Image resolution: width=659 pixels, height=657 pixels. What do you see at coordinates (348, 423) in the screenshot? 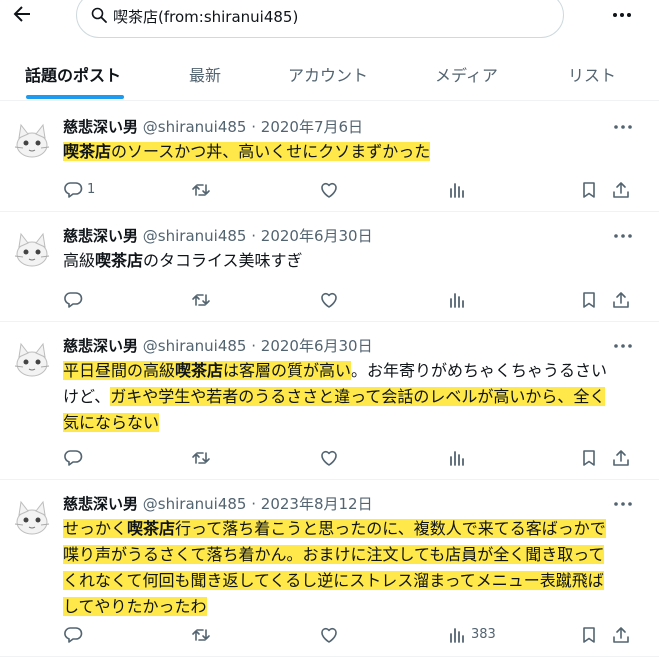
I see `post-text-line: 気にならない` at bounding box center [348, 423].